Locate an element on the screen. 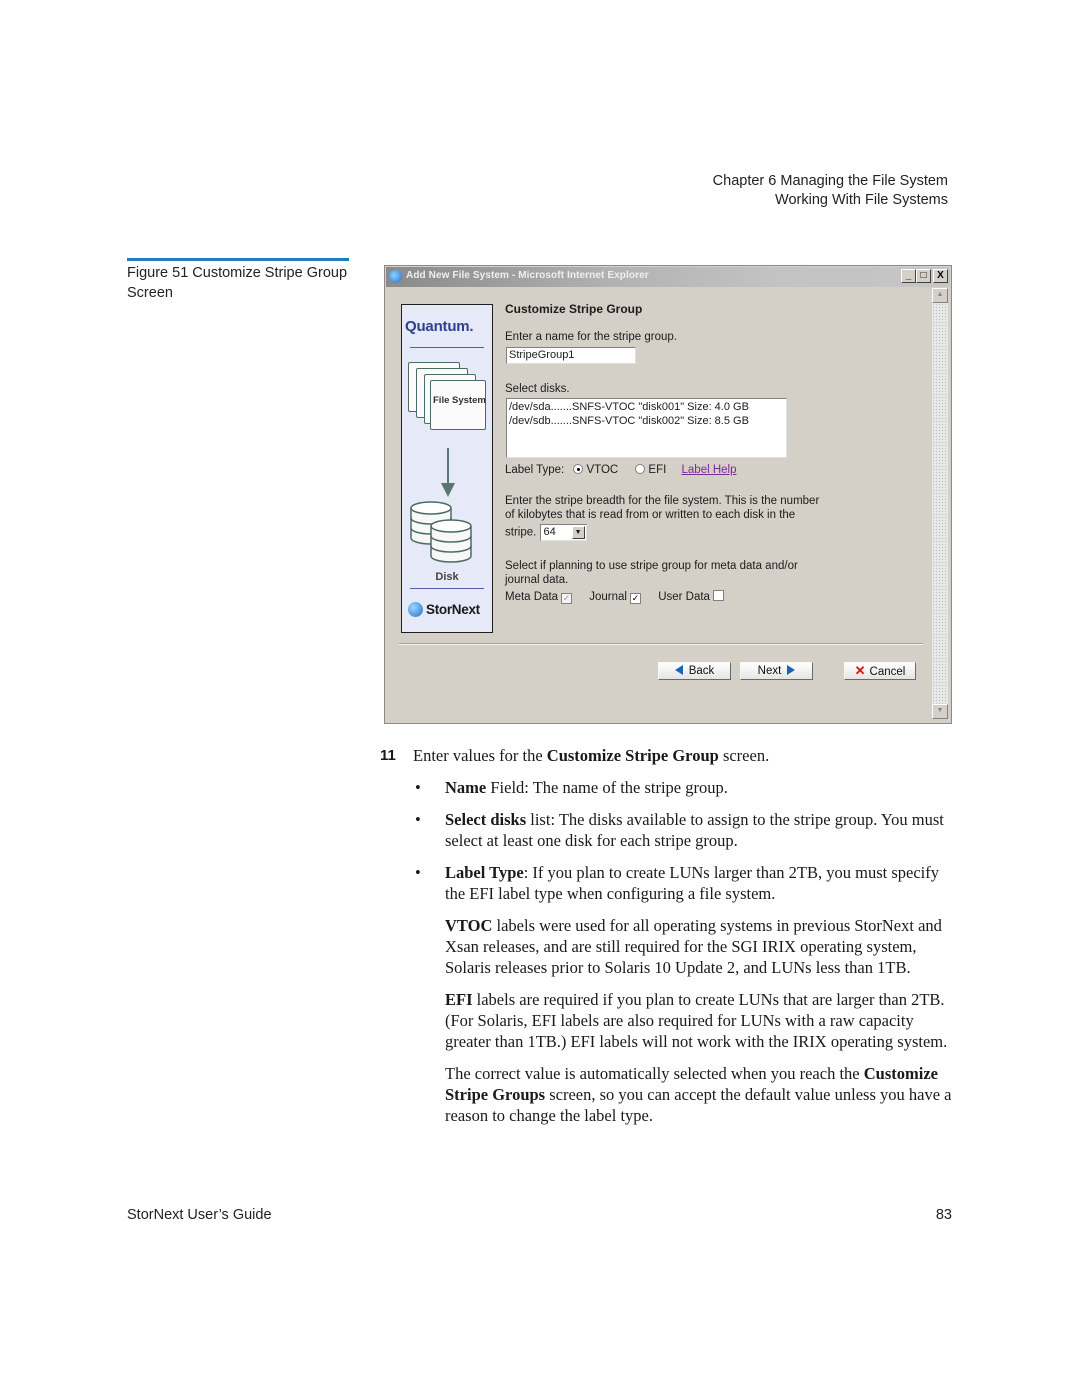 The image size is (1080, 1397). maximize-button: □ is located at coordinates (923, 276).